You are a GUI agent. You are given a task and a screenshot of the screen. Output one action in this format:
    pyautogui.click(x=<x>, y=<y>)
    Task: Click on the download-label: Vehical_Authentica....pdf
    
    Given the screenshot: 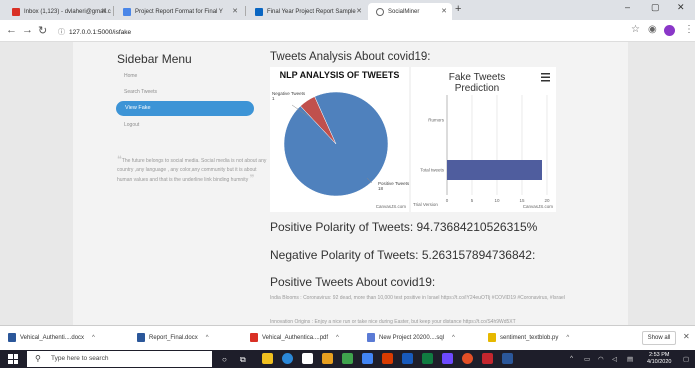 What is the action you would take?
    pyautogui.click(x=295, y=337)
    